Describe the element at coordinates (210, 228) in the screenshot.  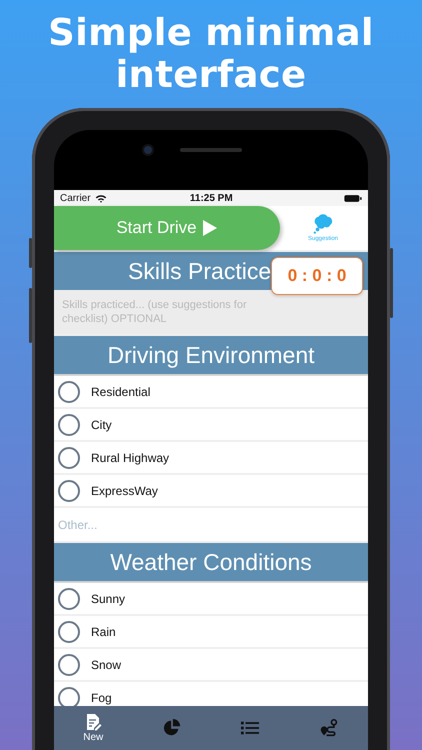
I see `play-icon` at that location.